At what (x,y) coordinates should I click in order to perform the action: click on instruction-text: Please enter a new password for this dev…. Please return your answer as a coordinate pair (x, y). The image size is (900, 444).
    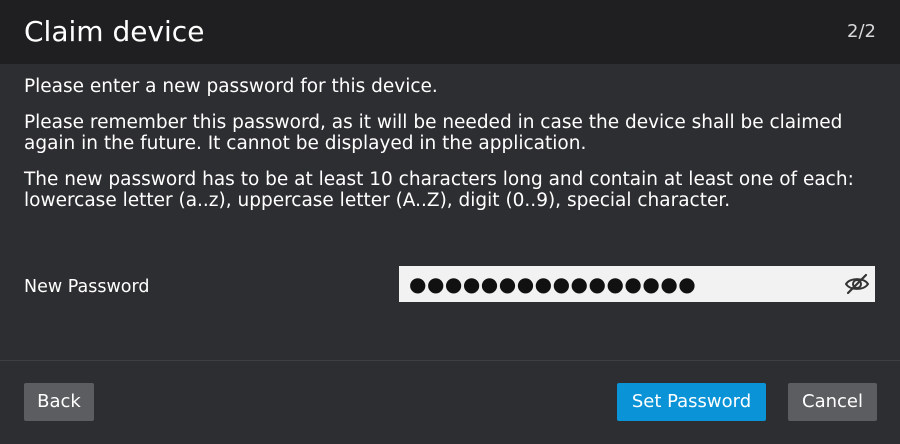
    Looking at the image, I should click on (231, 86).